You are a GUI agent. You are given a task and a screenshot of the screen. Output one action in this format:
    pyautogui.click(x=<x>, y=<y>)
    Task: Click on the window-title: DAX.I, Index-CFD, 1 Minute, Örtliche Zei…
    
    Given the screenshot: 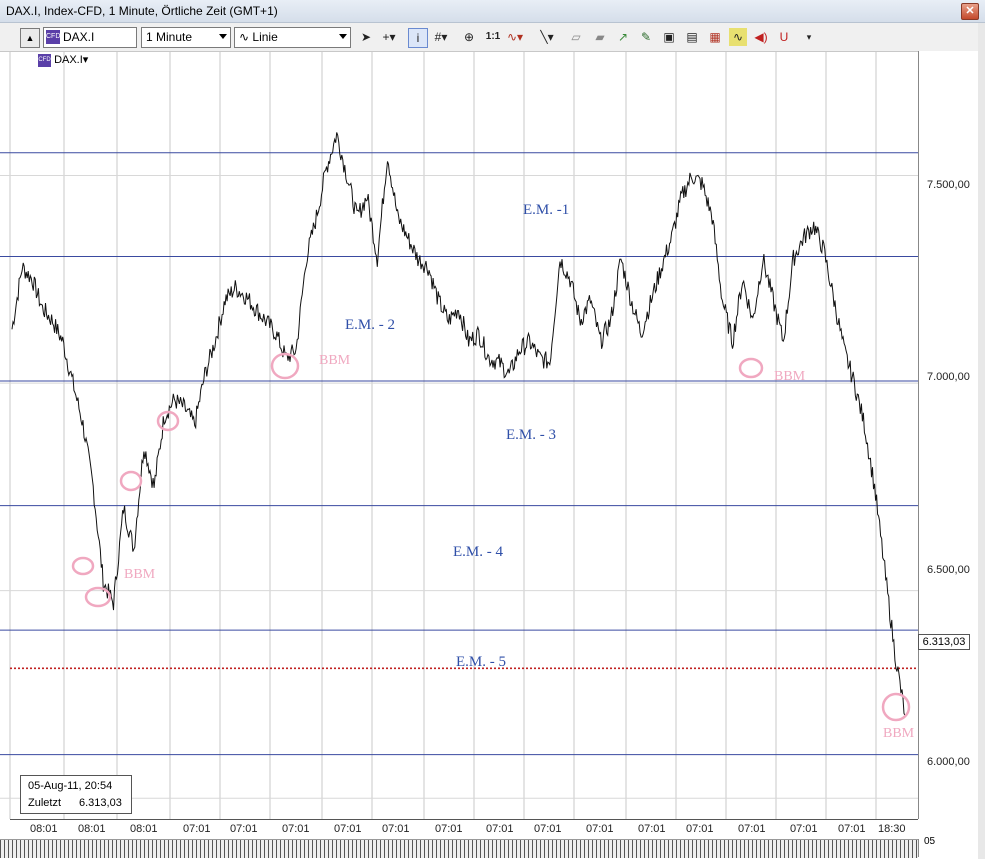 What is the action you would take?
    pyautogui.click(x=142, y=11)
    